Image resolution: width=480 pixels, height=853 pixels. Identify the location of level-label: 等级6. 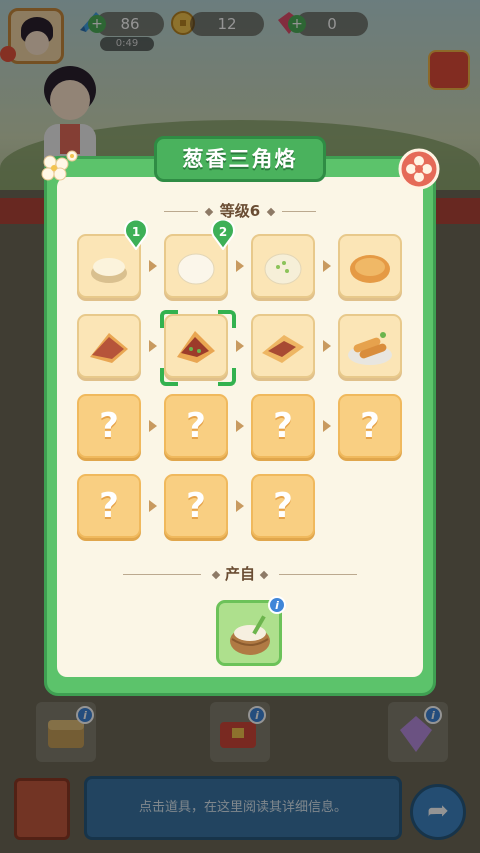
(240, 211).